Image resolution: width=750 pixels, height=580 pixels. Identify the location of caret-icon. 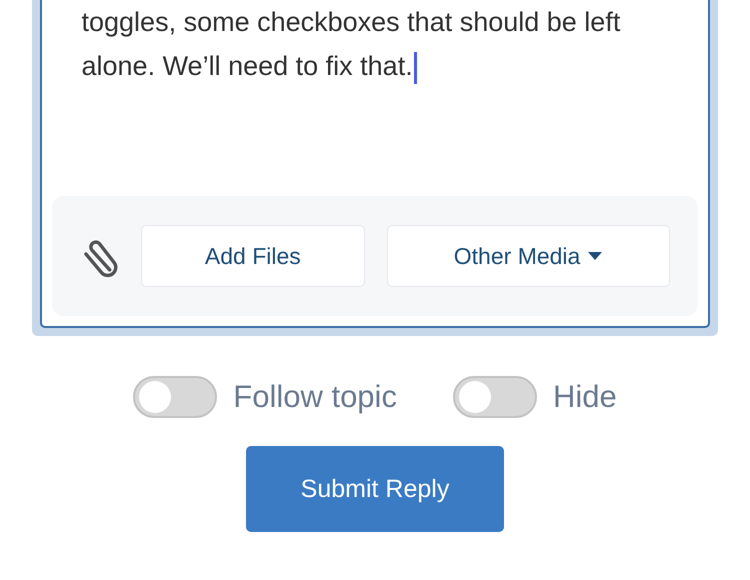
(595, 256).